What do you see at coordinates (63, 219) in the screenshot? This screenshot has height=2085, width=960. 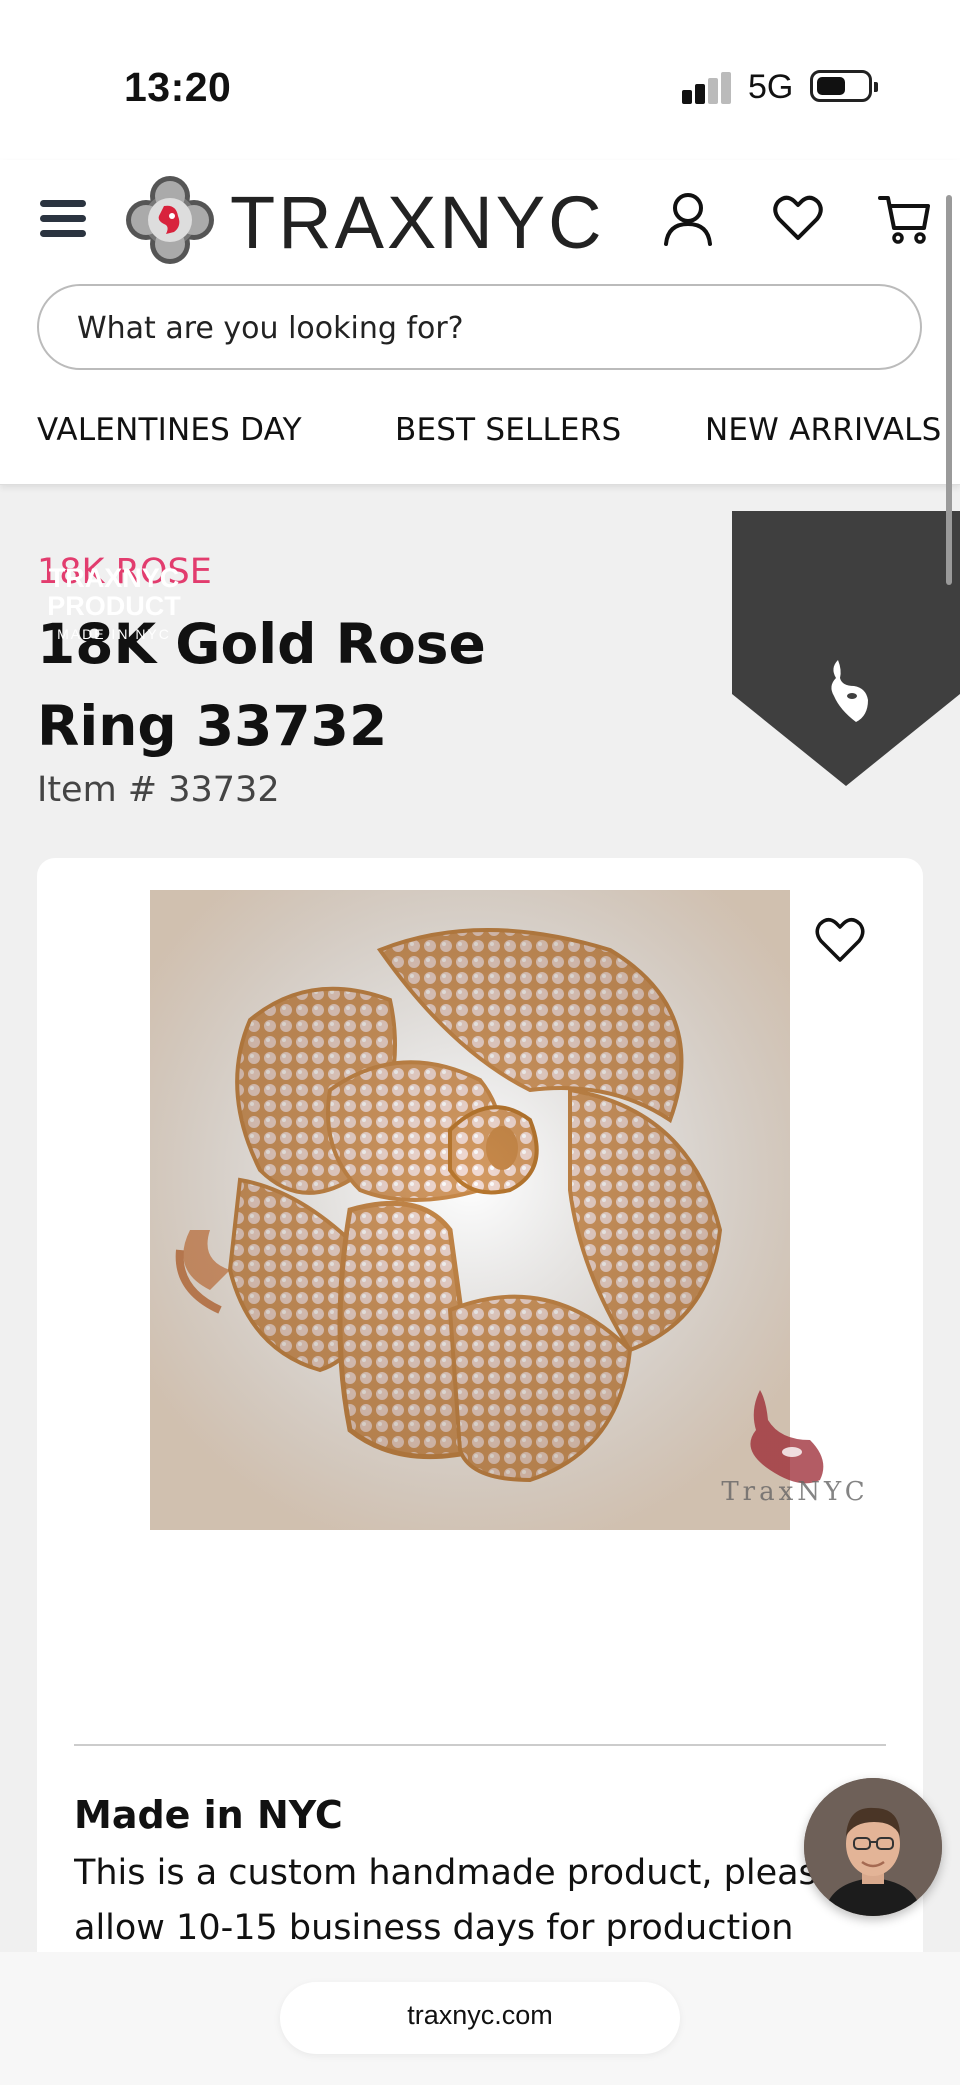 I see `menu-icon` at bounding box center [63, 219].